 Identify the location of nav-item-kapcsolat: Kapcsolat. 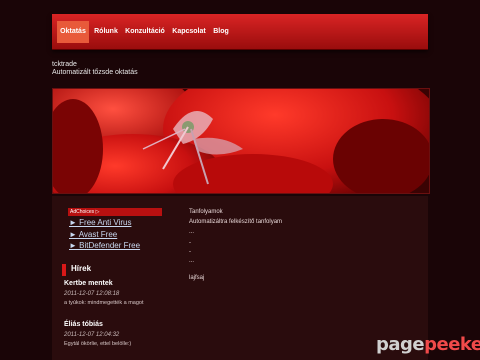
(189, 32).